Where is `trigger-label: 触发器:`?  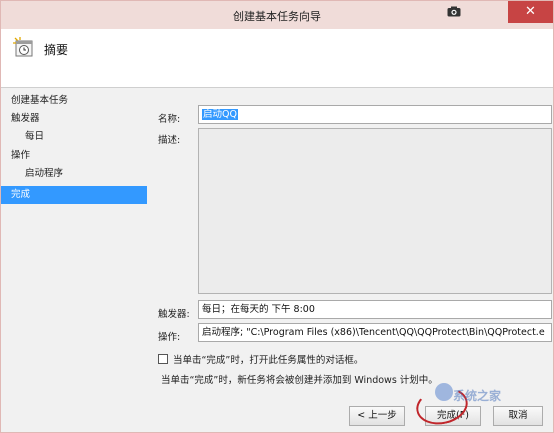
trigger-label: 触发器: is located at coordinates (174, 314).